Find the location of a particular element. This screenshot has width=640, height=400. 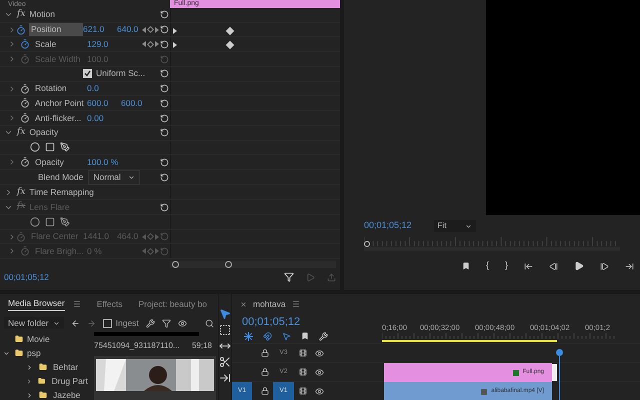

settings-icon is located at coordinates (323, 336).